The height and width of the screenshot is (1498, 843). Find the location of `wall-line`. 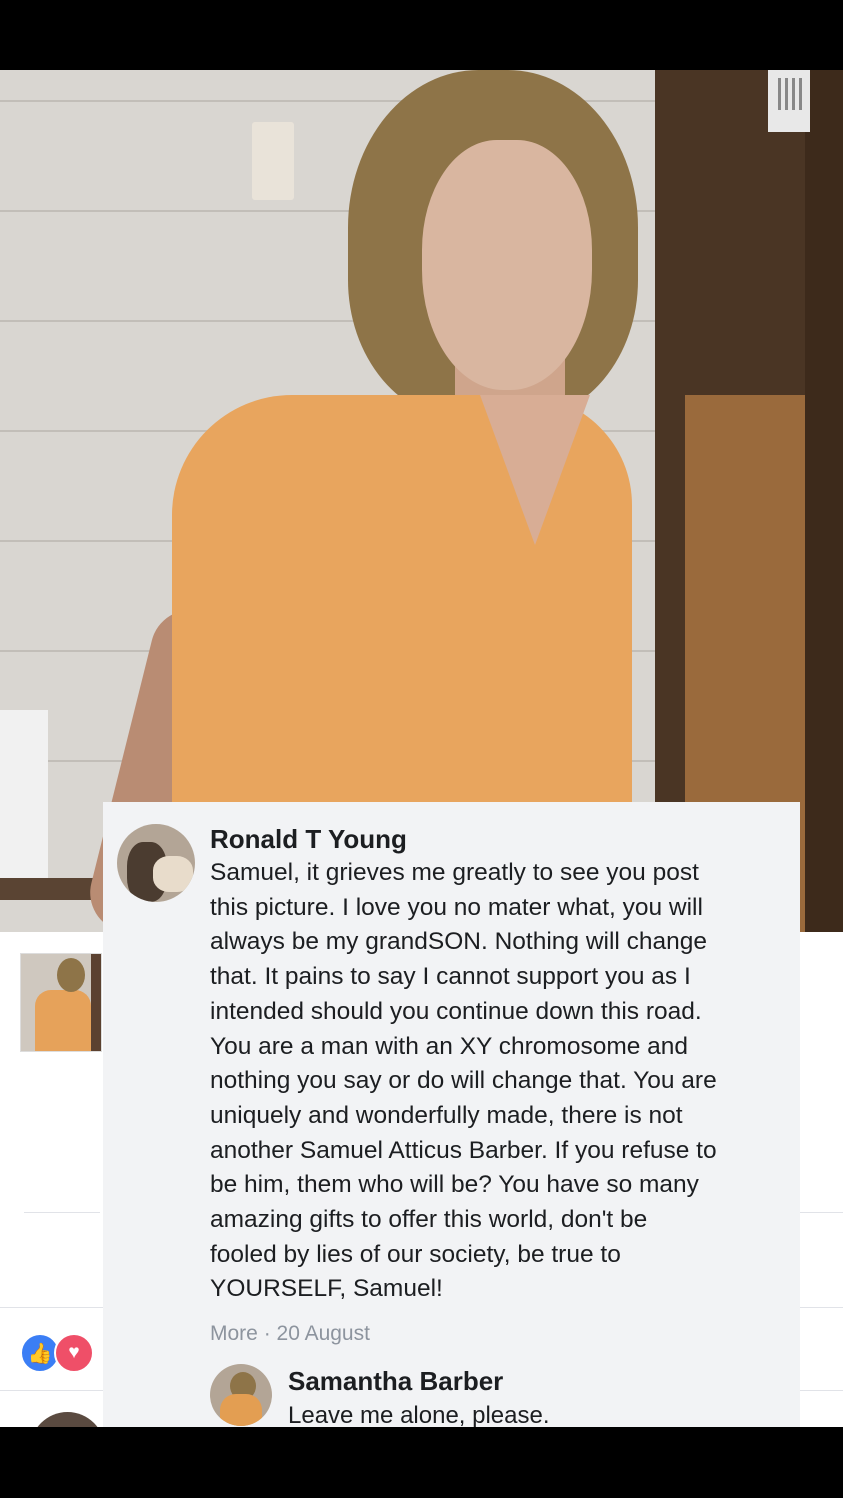

wall-line is located at coordinates (350, 101).